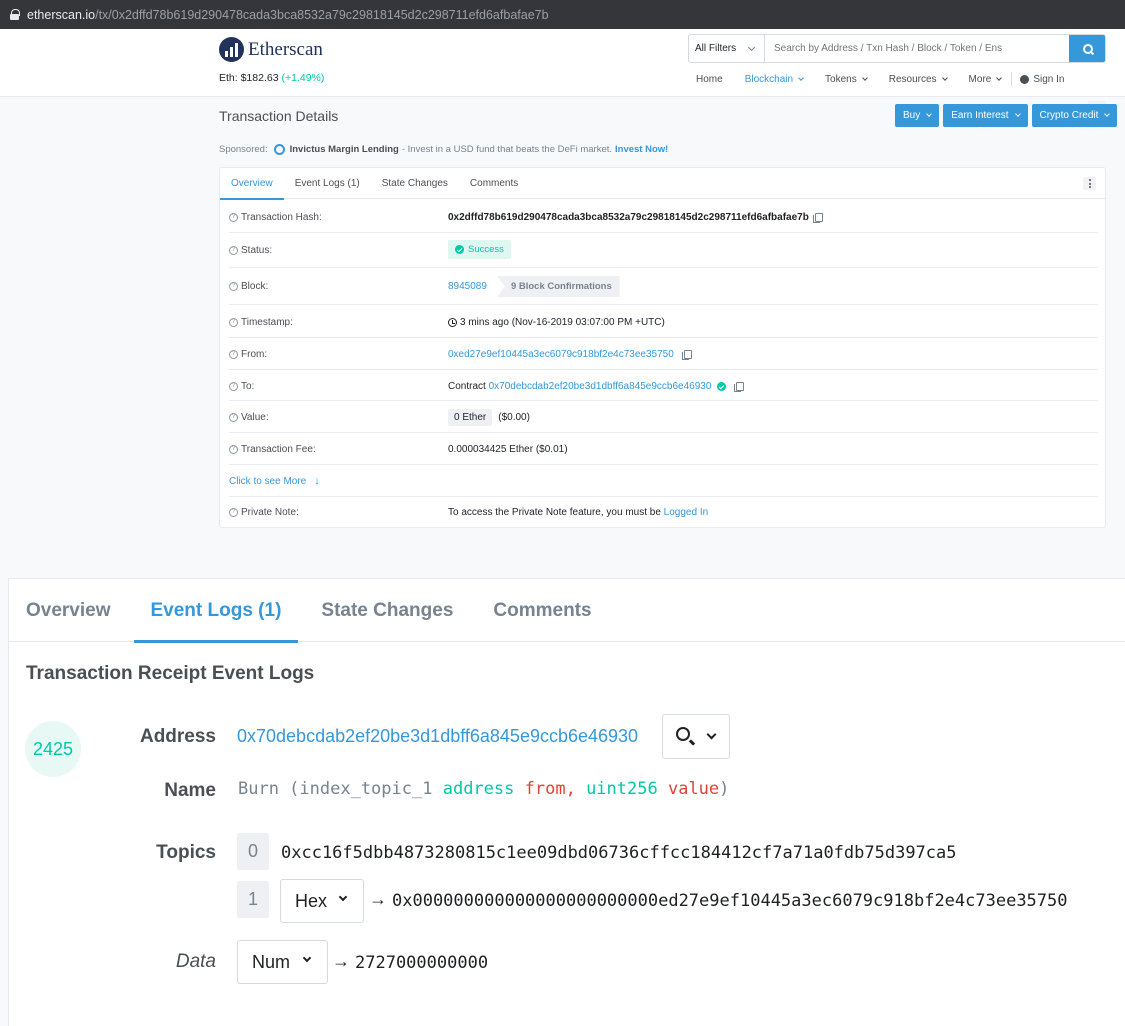  Describe the element at coordinates (170, 673) in the screenshot. I see `event-logs-title: Transaction Receipt Event Logs` at that location.